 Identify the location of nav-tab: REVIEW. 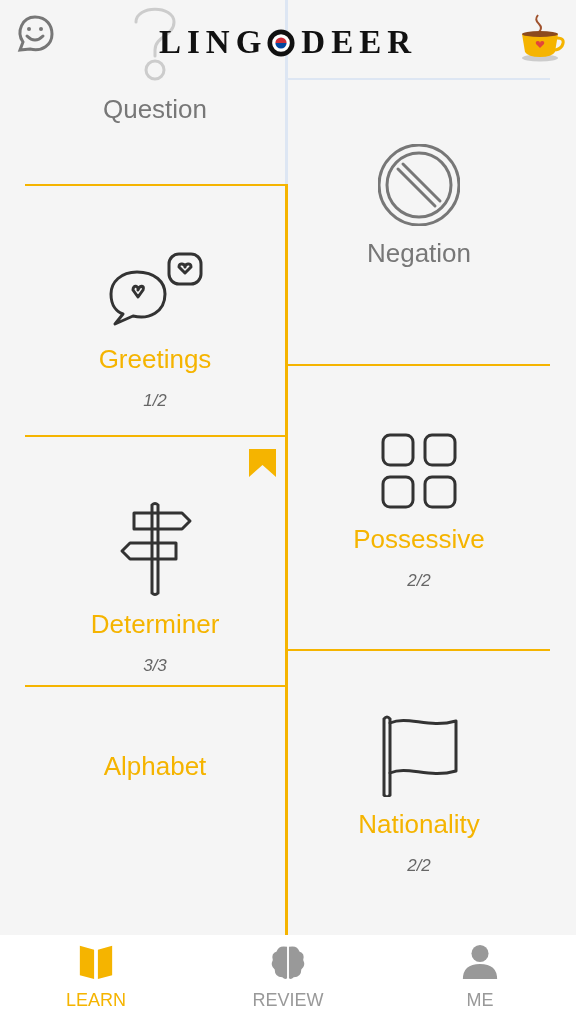
(288, 979).